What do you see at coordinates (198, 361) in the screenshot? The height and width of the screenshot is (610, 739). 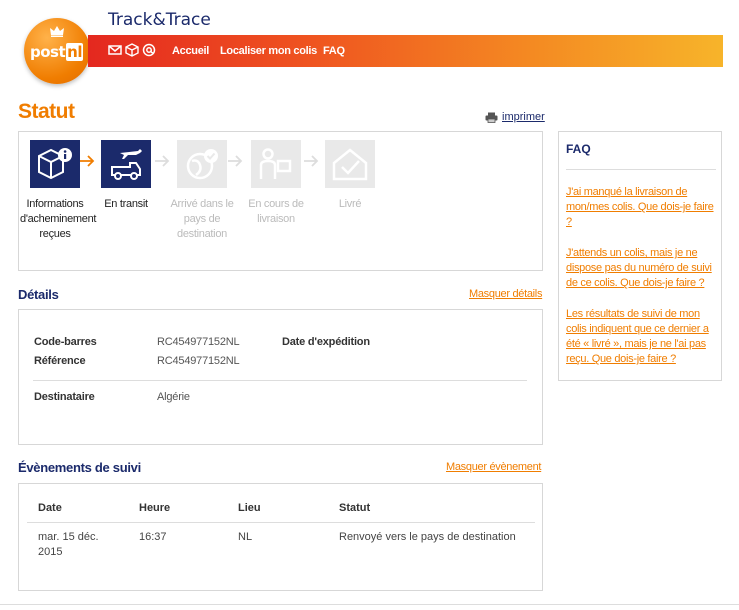 I see `reference-value: RC454977152NL` at bounding box center [198, 361].